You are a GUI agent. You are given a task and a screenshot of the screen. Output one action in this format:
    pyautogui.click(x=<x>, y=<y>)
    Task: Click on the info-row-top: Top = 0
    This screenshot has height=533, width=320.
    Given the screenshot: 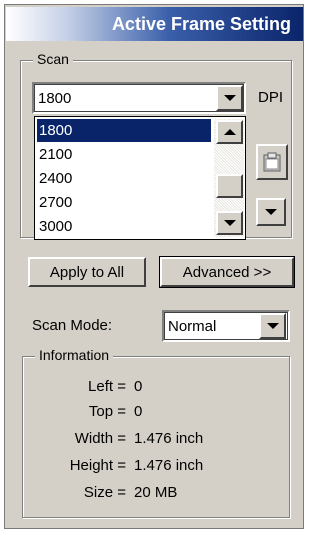 What is the action you would take?
    pyautogui.click(x=146, y=413)
    